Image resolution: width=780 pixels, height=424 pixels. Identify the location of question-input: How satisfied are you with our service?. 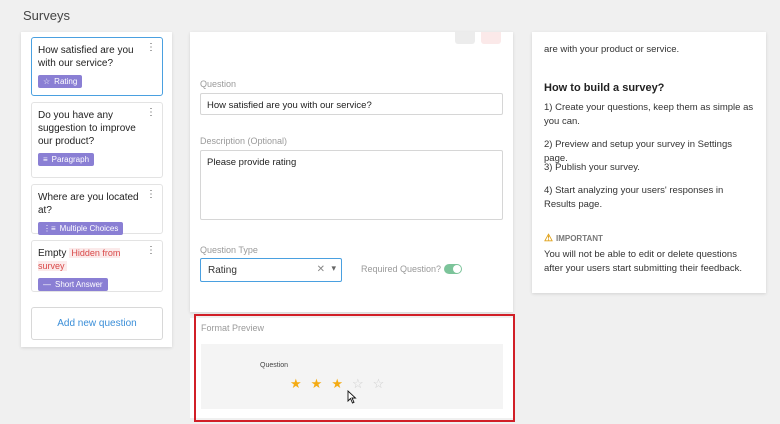
(351, 104).